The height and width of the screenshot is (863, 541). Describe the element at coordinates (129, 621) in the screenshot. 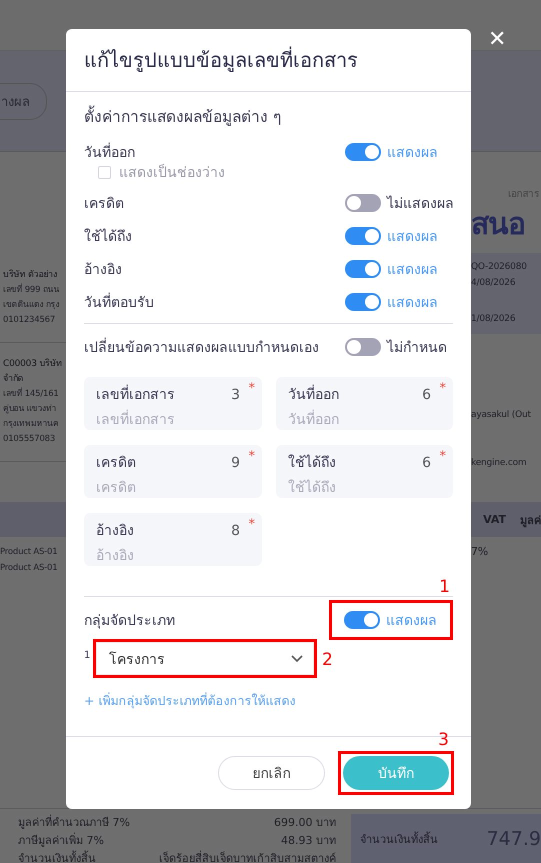

I see `setting-label: กลุ่มจัดประเภท` at that location.